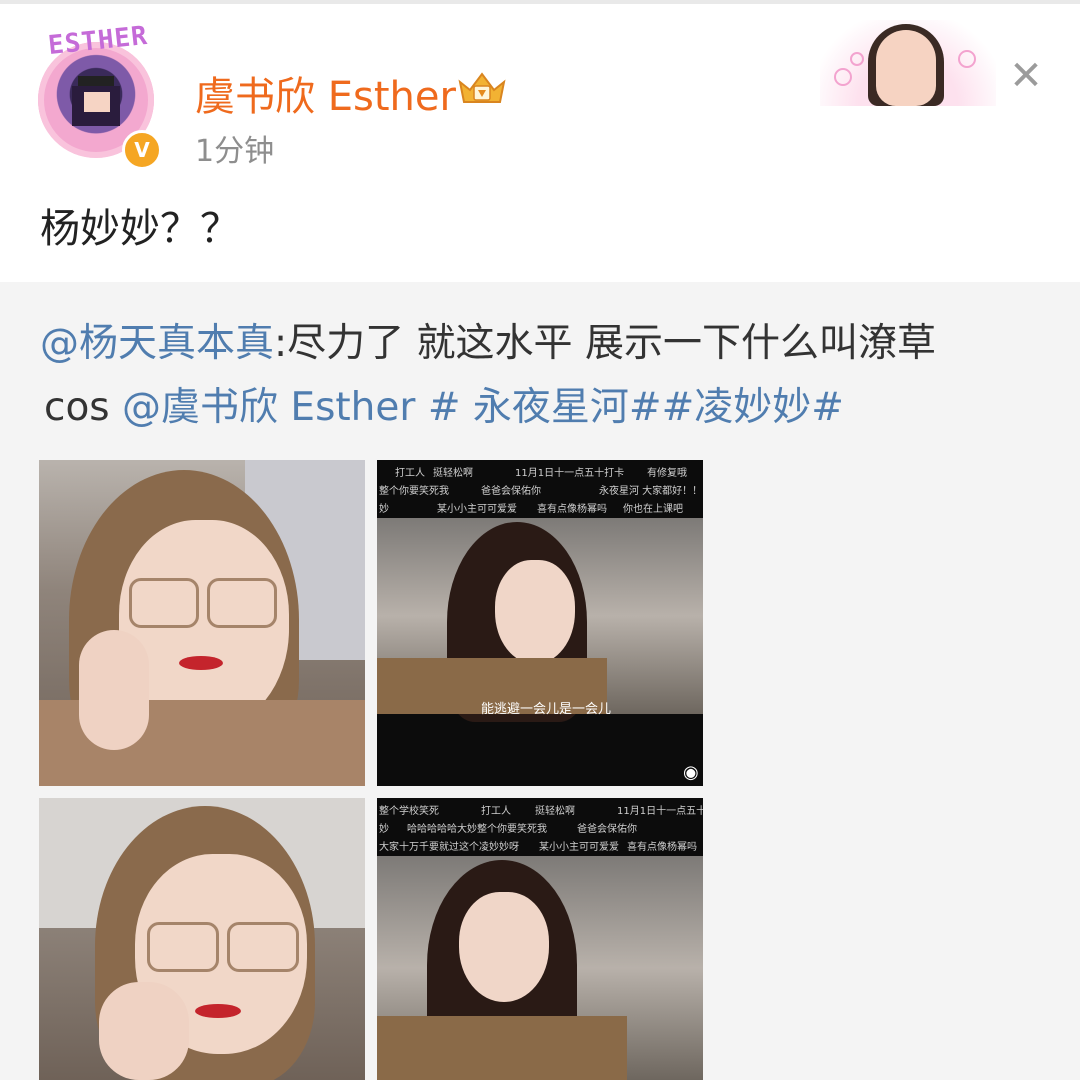 This screenshot has height=1080, width=1080. I want to click on video-subtitle: 能逃避一会儿是一会儿, so click(546, 709).